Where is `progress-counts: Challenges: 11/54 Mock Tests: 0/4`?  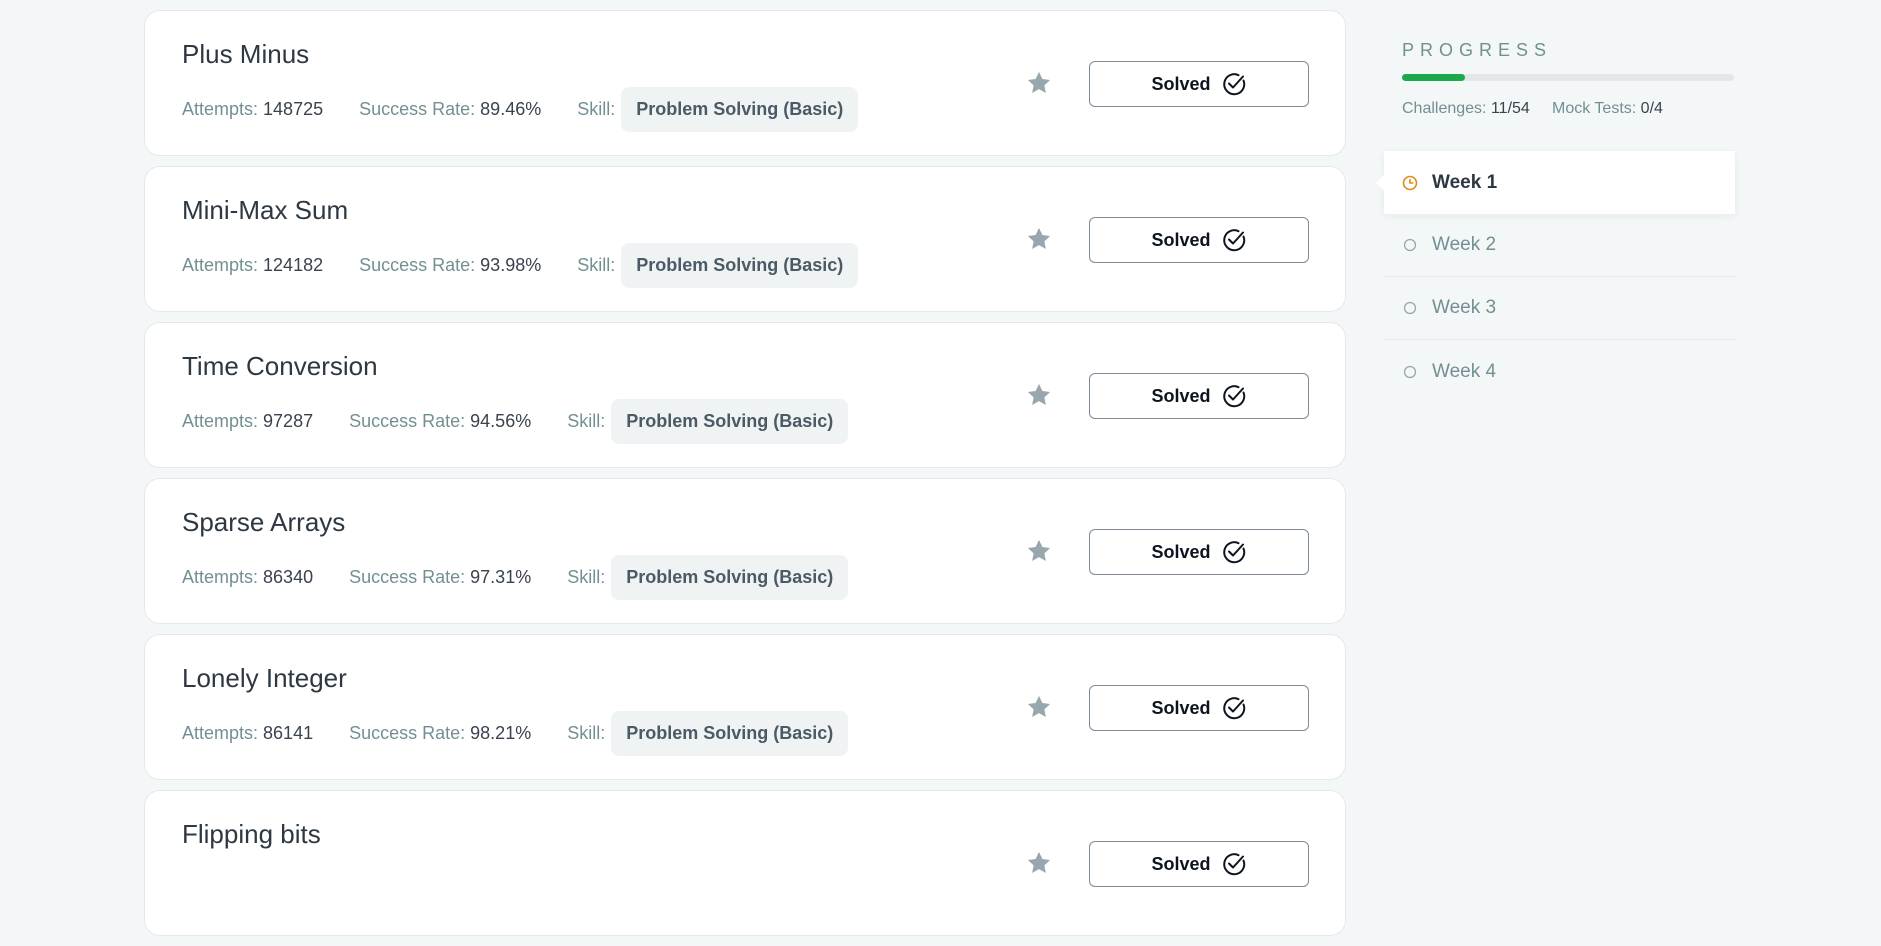 progress-counts: Challenges: 11/54 Mock Tests: 0/4 is located at coordinates (1532, 109).